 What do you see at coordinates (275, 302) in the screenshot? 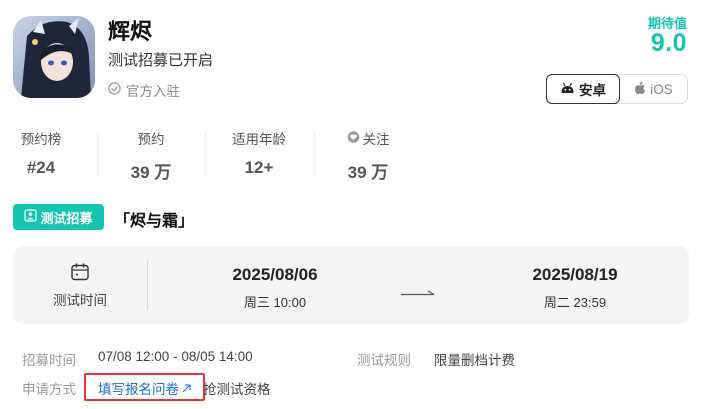
I see `start-time: 周三 10:00` at bounding box center [275, 302].